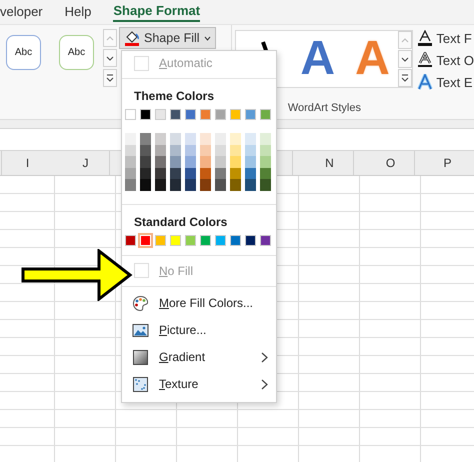 The width and height of the screenshot is (474, 462). I want to click on menu-item: Texture, so click(199, 384).